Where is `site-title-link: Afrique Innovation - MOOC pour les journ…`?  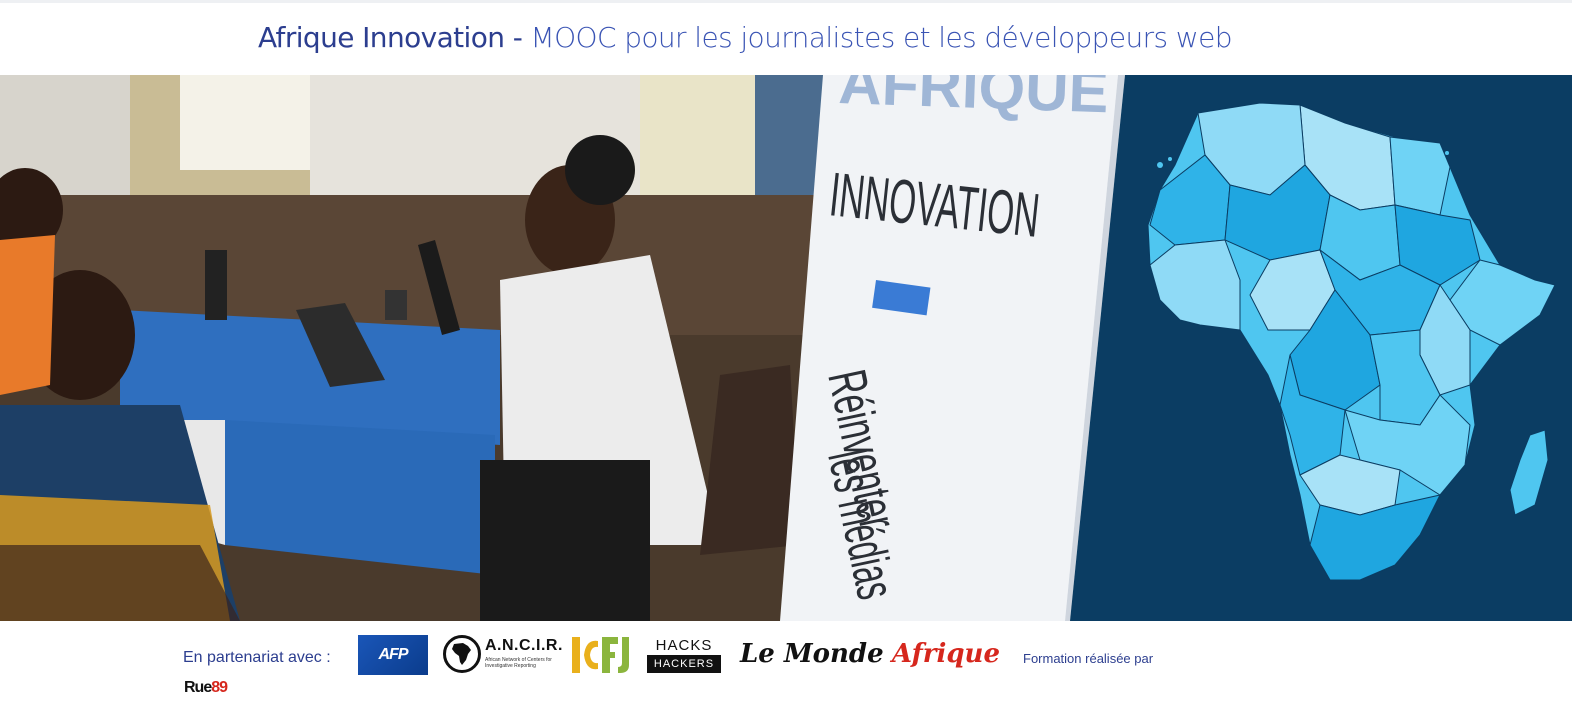 site-title-link: Afrique Innovation - MOOC pour les journ… is located at coordinates (745, 38).